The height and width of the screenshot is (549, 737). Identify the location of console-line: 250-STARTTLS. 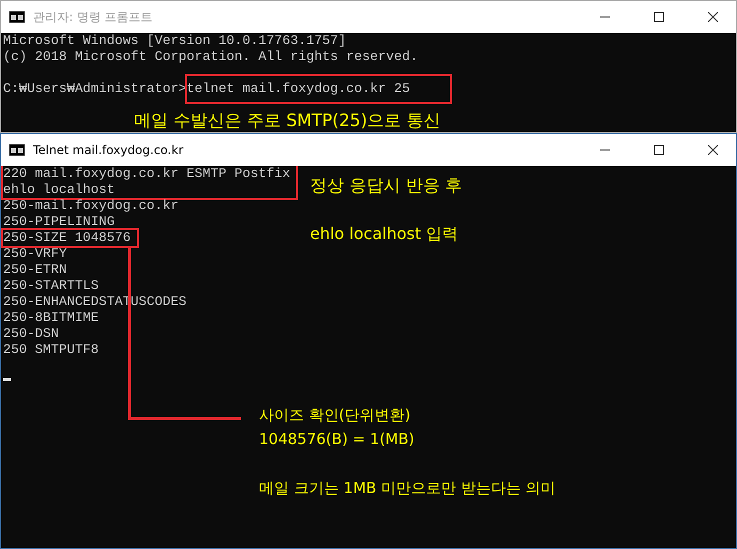
(51, 286).